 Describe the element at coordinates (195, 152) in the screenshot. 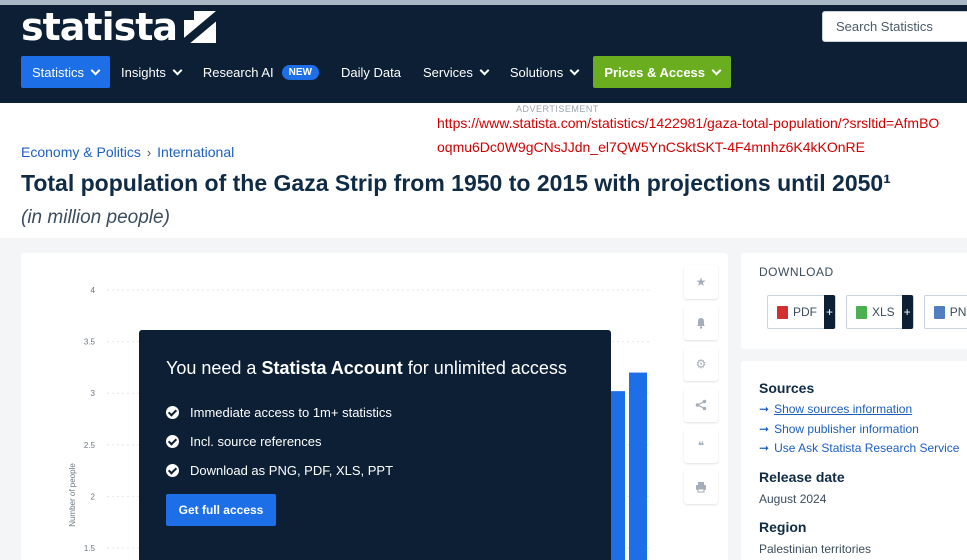

I see `breadcrumb-international: International` at that location.